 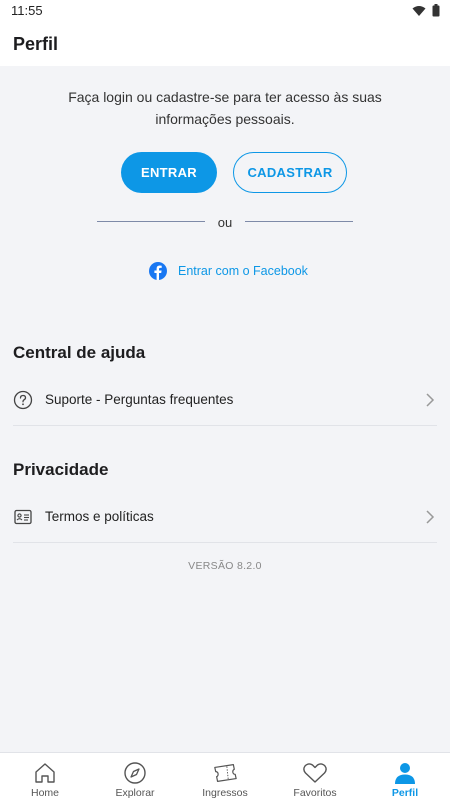 I want to click on register-button: CADASTRAR, so click(x=290, y=172).